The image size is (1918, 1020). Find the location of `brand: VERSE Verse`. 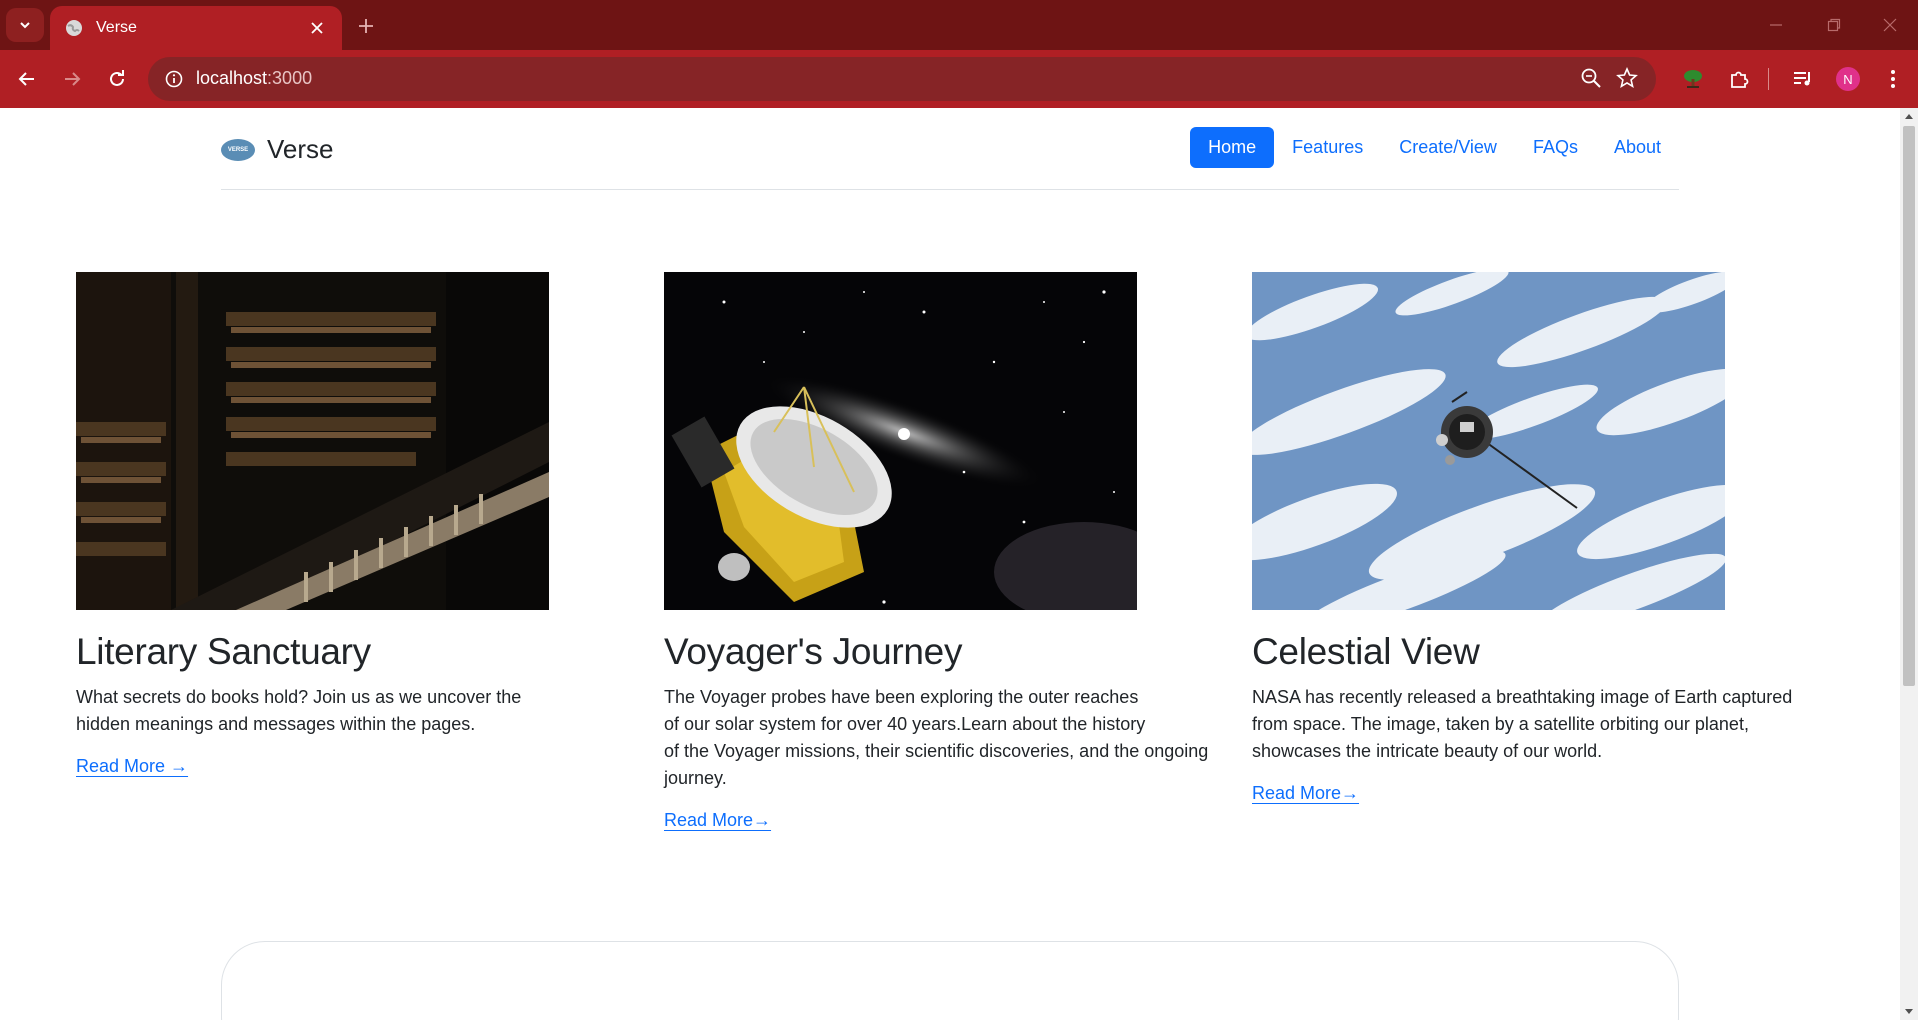

brand: VERSE Verse is located at coordinates (277, 149).